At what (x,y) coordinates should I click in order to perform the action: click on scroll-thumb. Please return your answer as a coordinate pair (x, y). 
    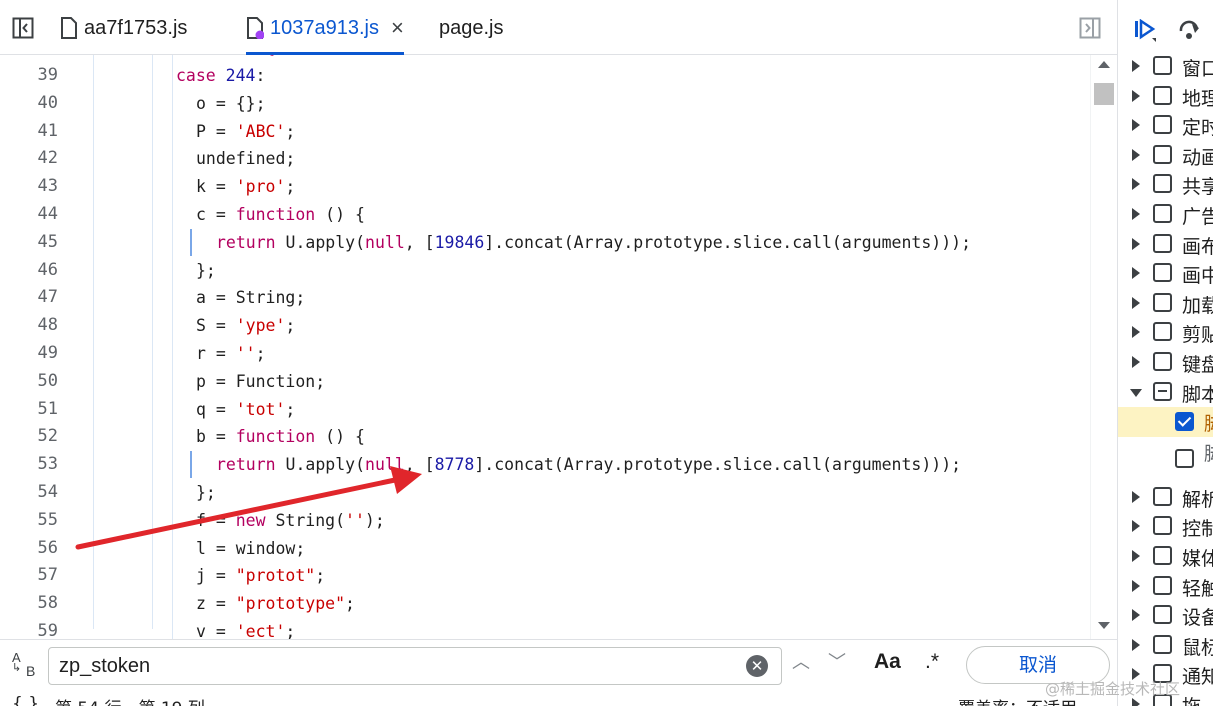
    Looking at the image, I should click on (1104, 94).